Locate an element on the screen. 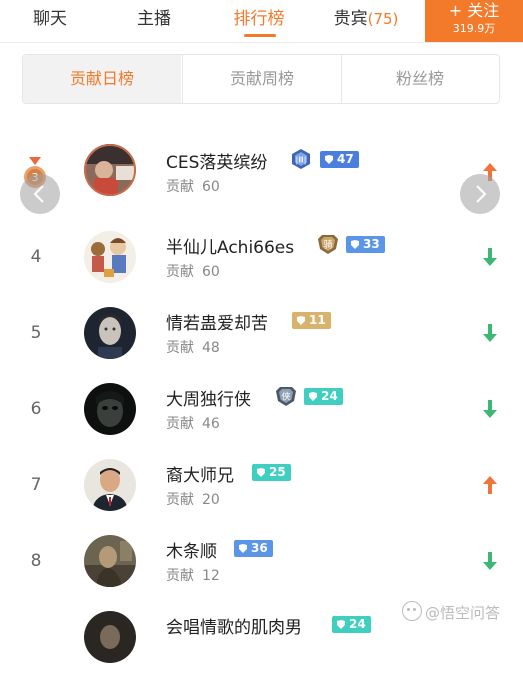 The height and width of the screenshot is (675, 523). level-badge: 11 is located at coordinates (311, 320).